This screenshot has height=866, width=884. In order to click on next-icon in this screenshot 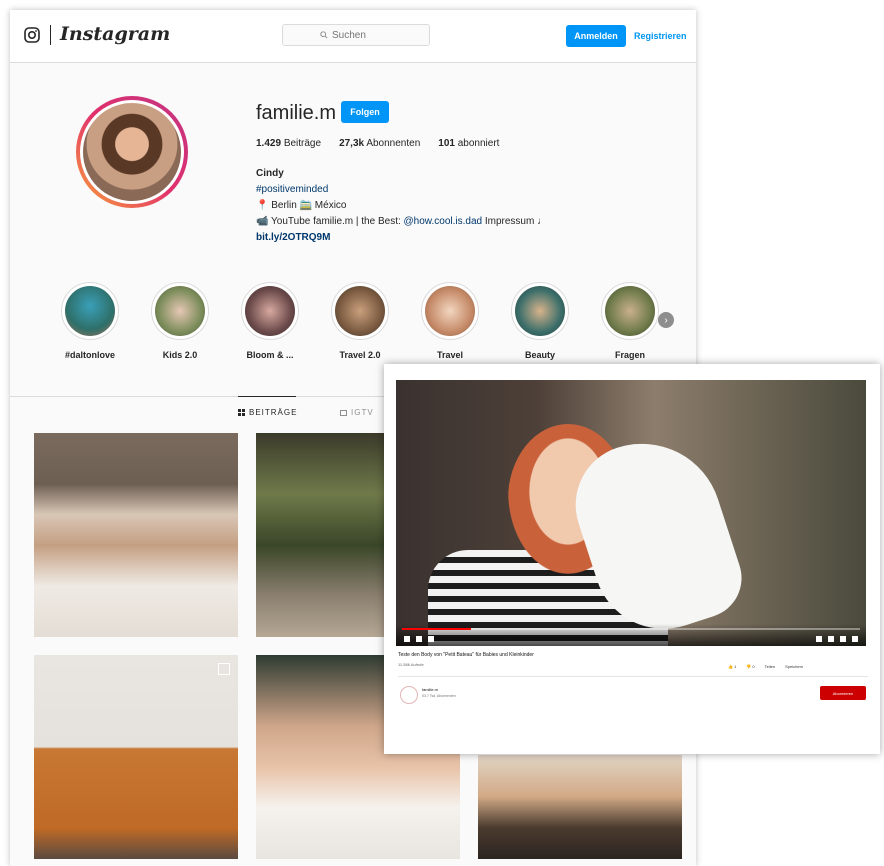, I will do `click(419, 639)`.